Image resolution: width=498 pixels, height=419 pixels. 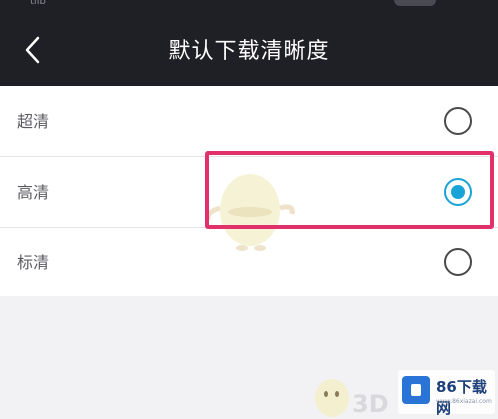 I want to click on option-label: 高清, so click(x=33, y=192).